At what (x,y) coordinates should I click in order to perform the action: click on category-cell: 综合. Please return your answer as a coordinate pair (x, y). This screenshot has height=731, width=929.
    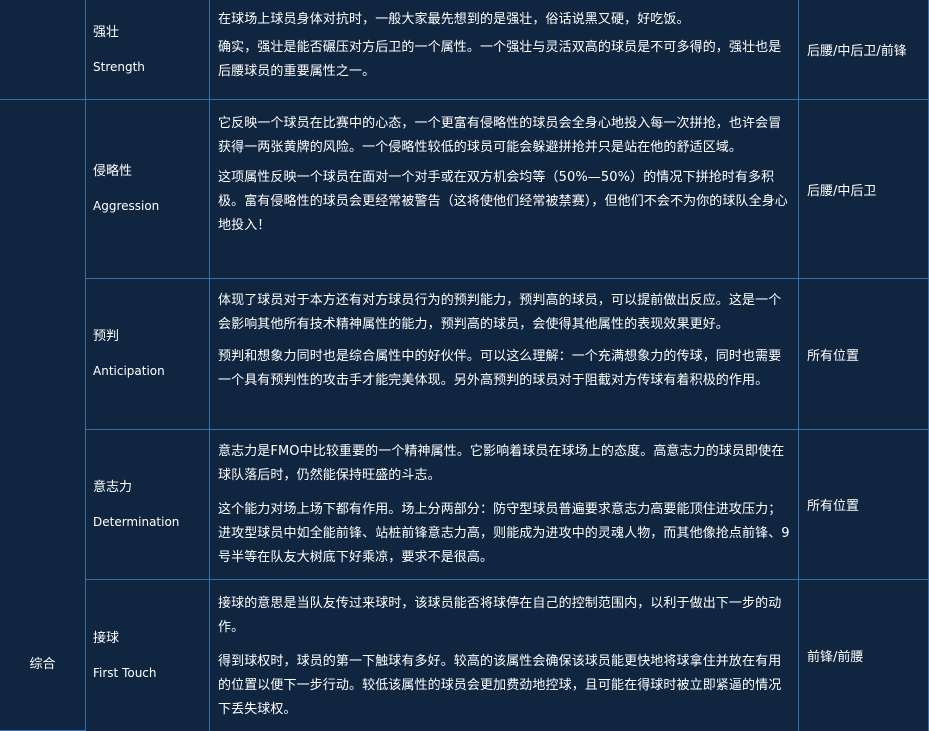
    Looking at the image, I should click on (43, 415).